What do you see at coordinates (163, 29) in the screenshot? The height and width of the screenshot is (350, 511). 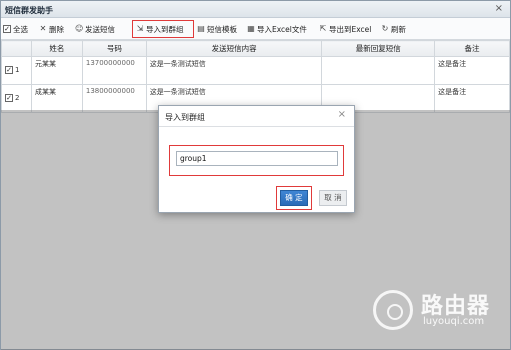 I see `import-group-highlight` at bounding box center [163, 29].